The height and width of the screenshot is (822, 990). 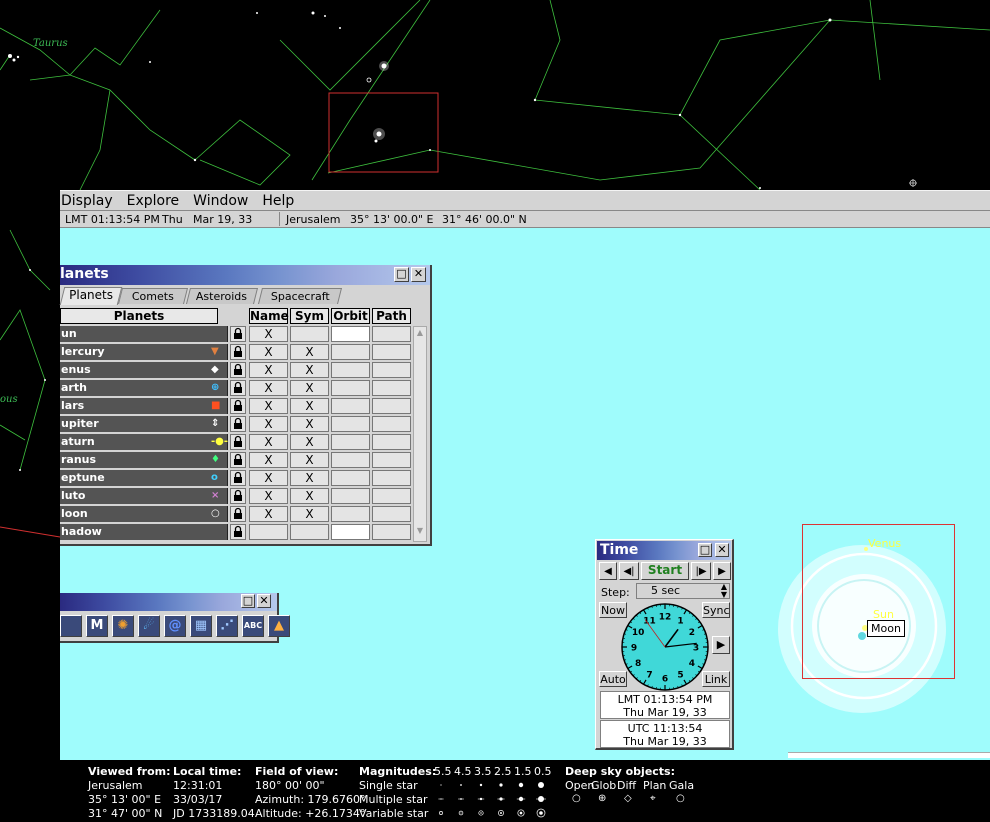 What do you see at coordinates (144, 532) in the screenshot?
I see `planet-name-cell: hadow` at bounding box center [144, 532].